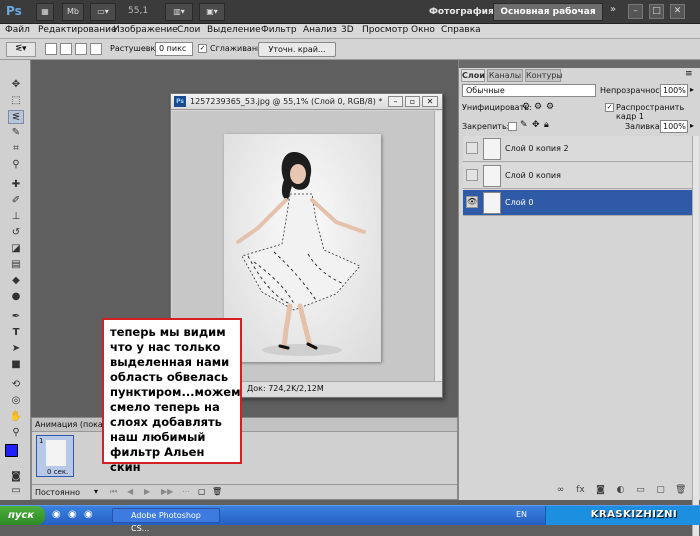 The height and width of the screenshot is (536, 700). What do you see at coordinates (536, 125) in the screenshot?
I see `lock-position-icon: ✥` at bounding box center [536, 125].